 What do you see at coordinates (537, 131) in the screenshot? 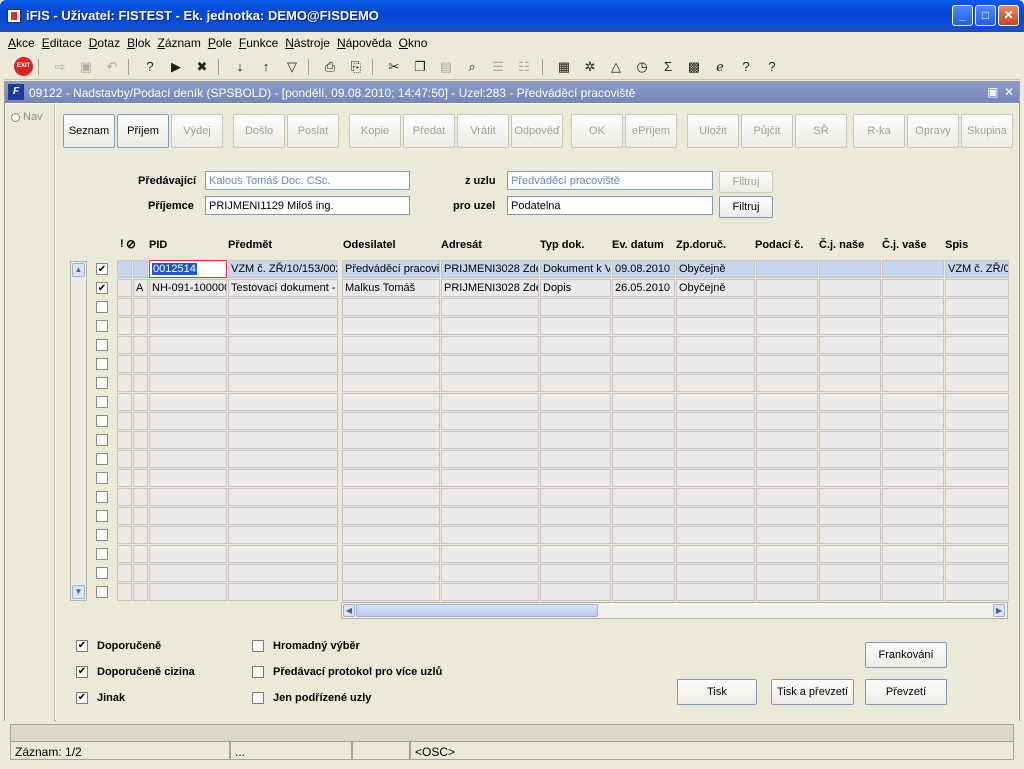
I see `odpoved-button: Odpověď` at bounding box center [537, 131].